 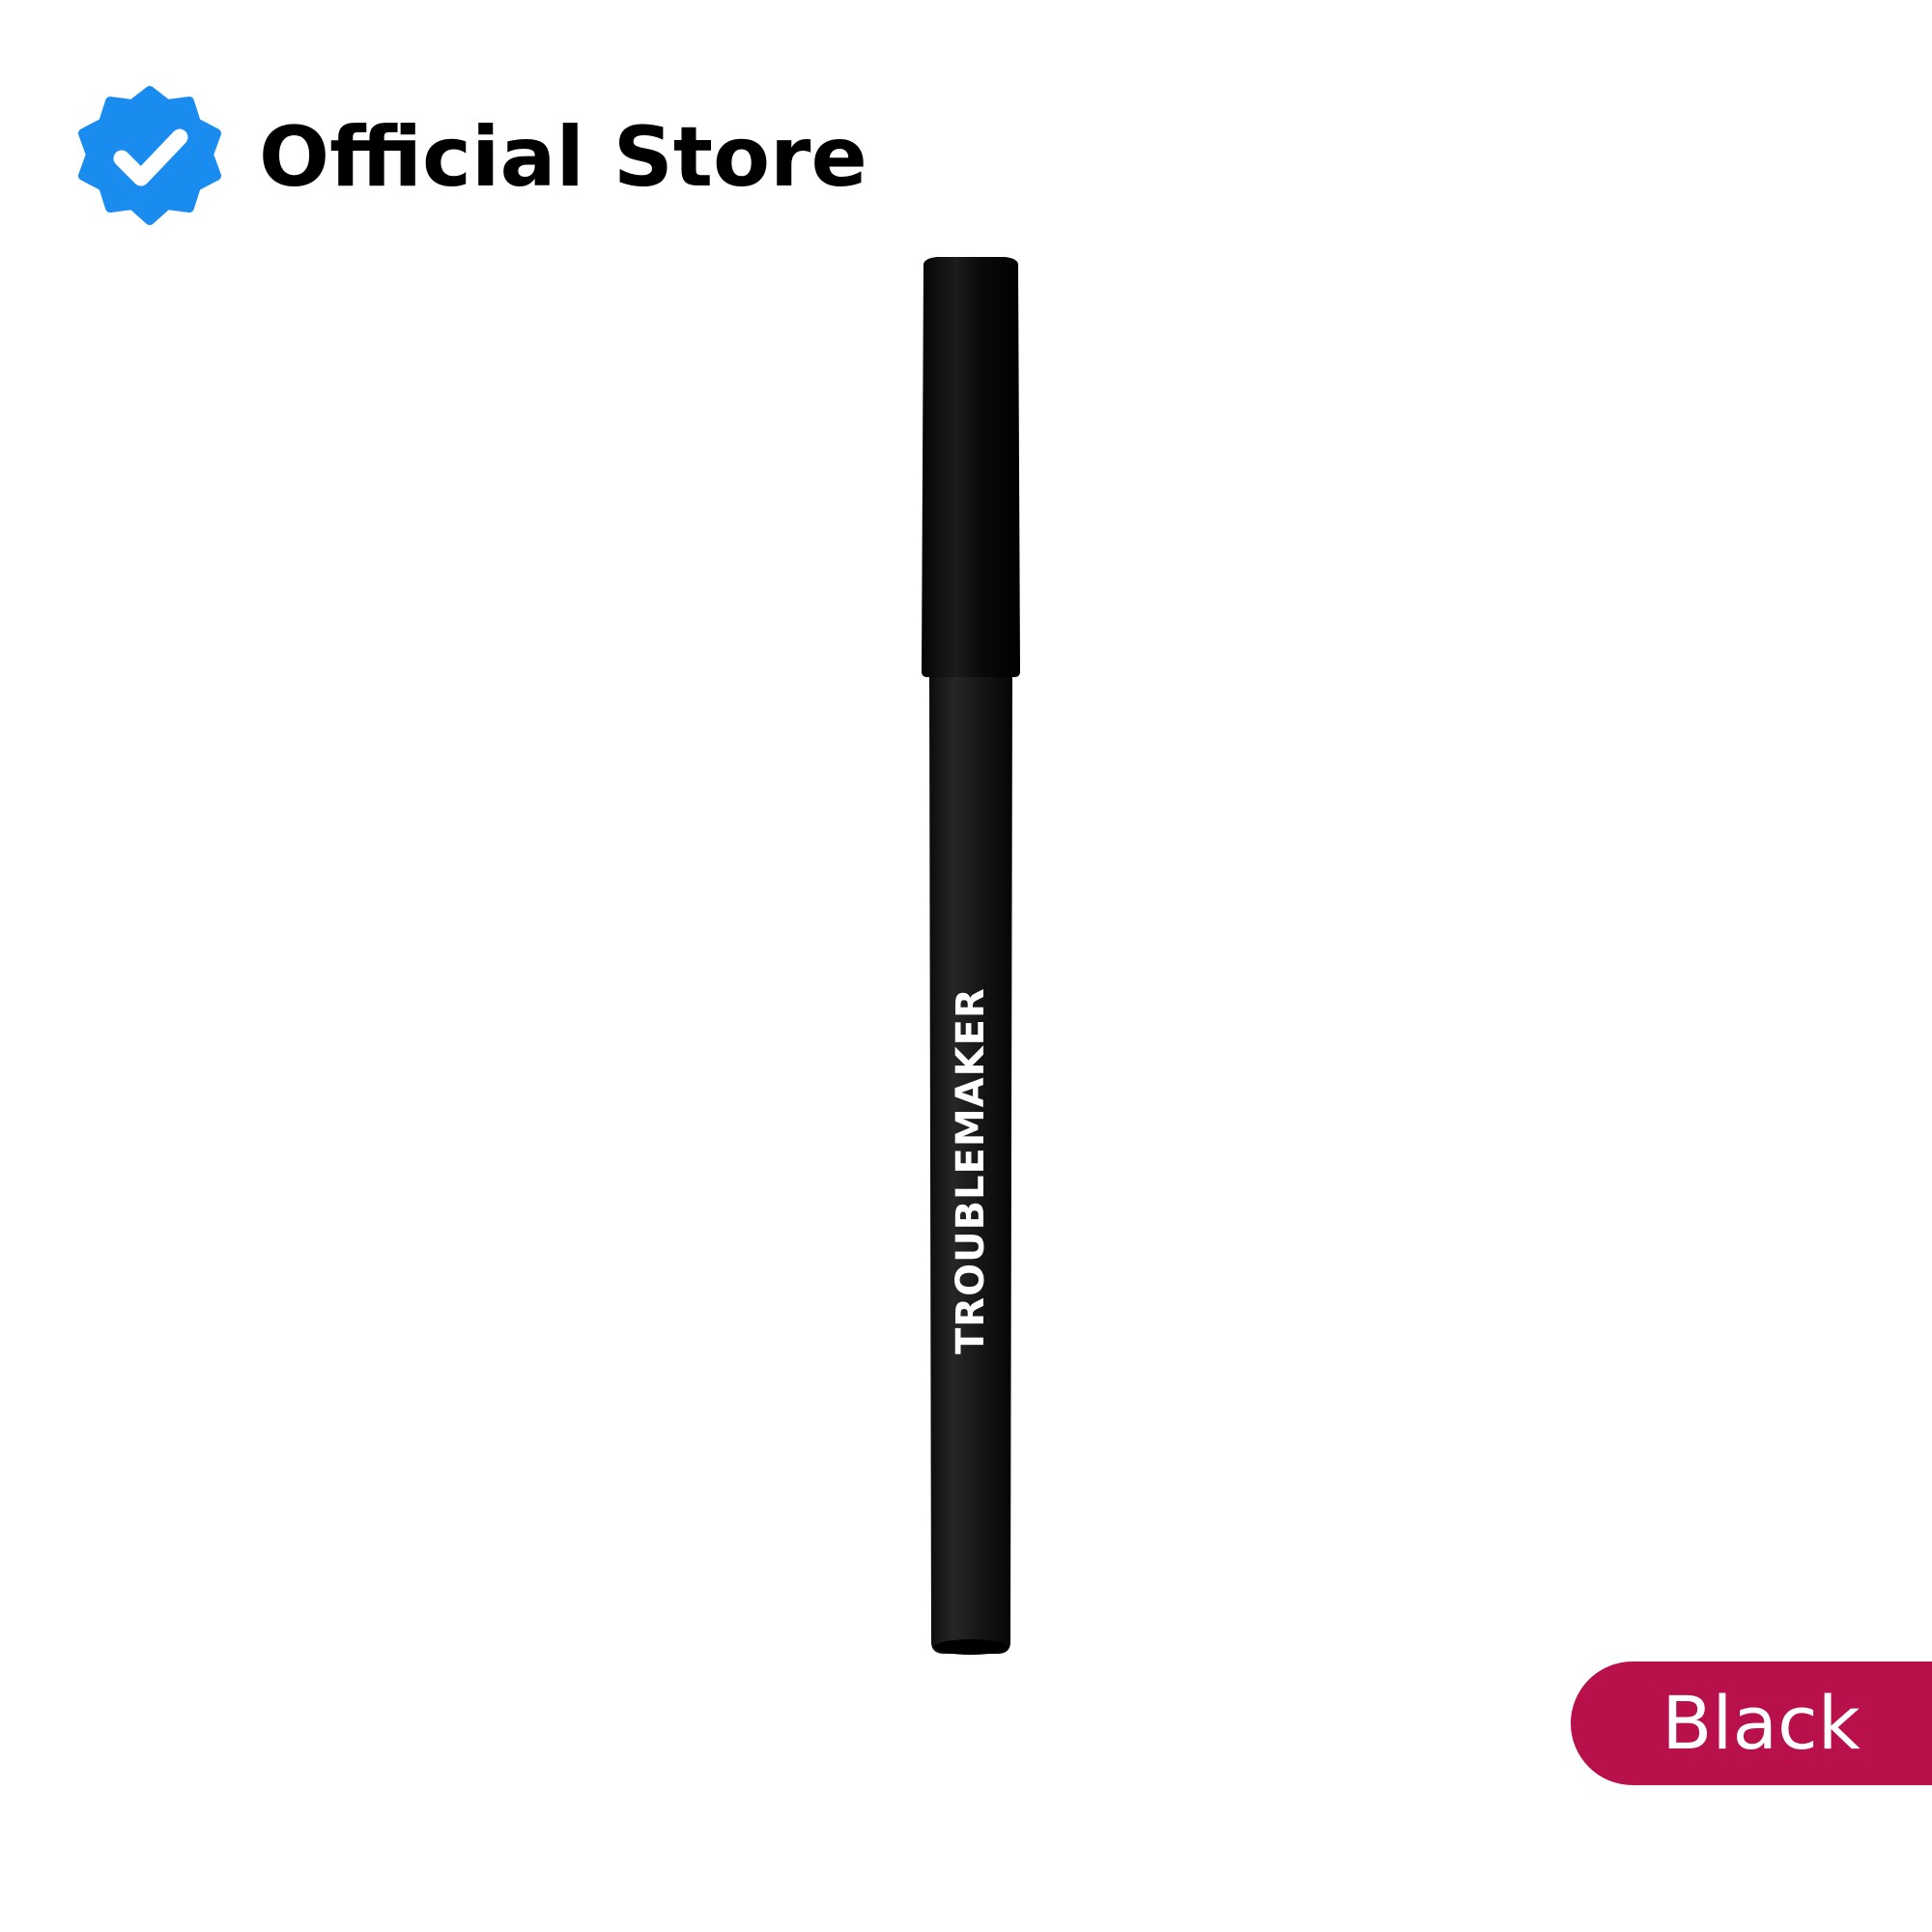 I want to click on variant-badge: Black, so click(x=1751, y=1723).